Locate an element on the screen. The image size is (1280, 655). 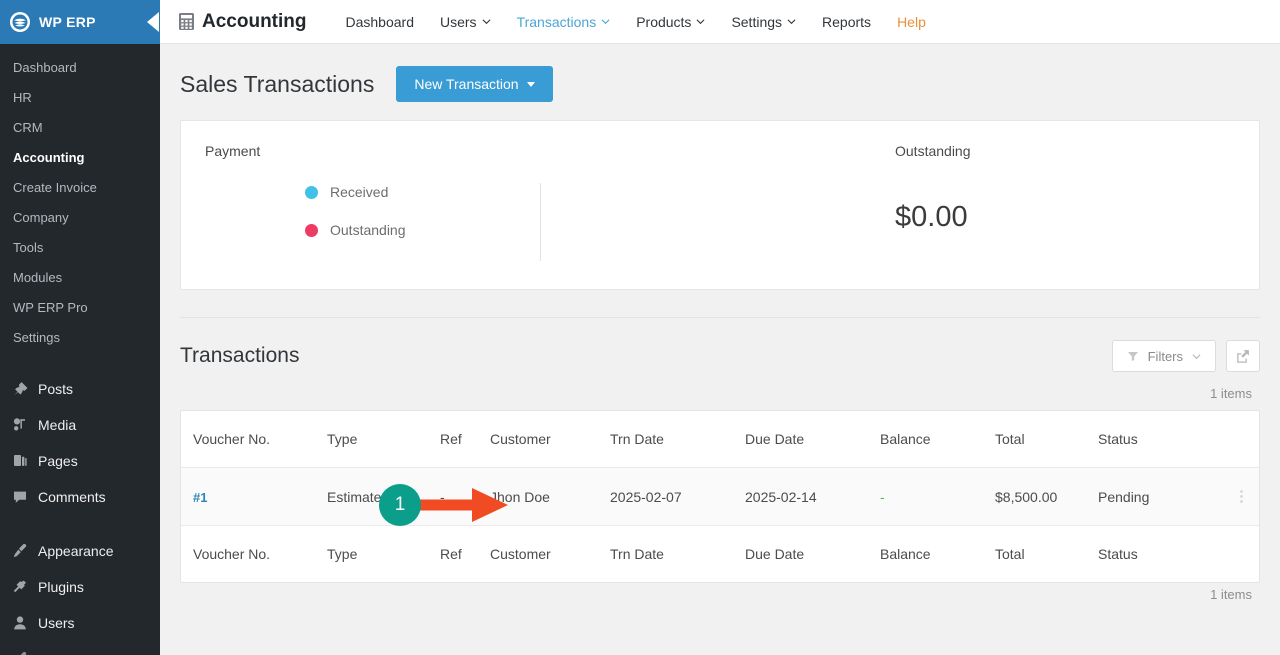
nav-link-users: Users is located at coordinates (465, 22).